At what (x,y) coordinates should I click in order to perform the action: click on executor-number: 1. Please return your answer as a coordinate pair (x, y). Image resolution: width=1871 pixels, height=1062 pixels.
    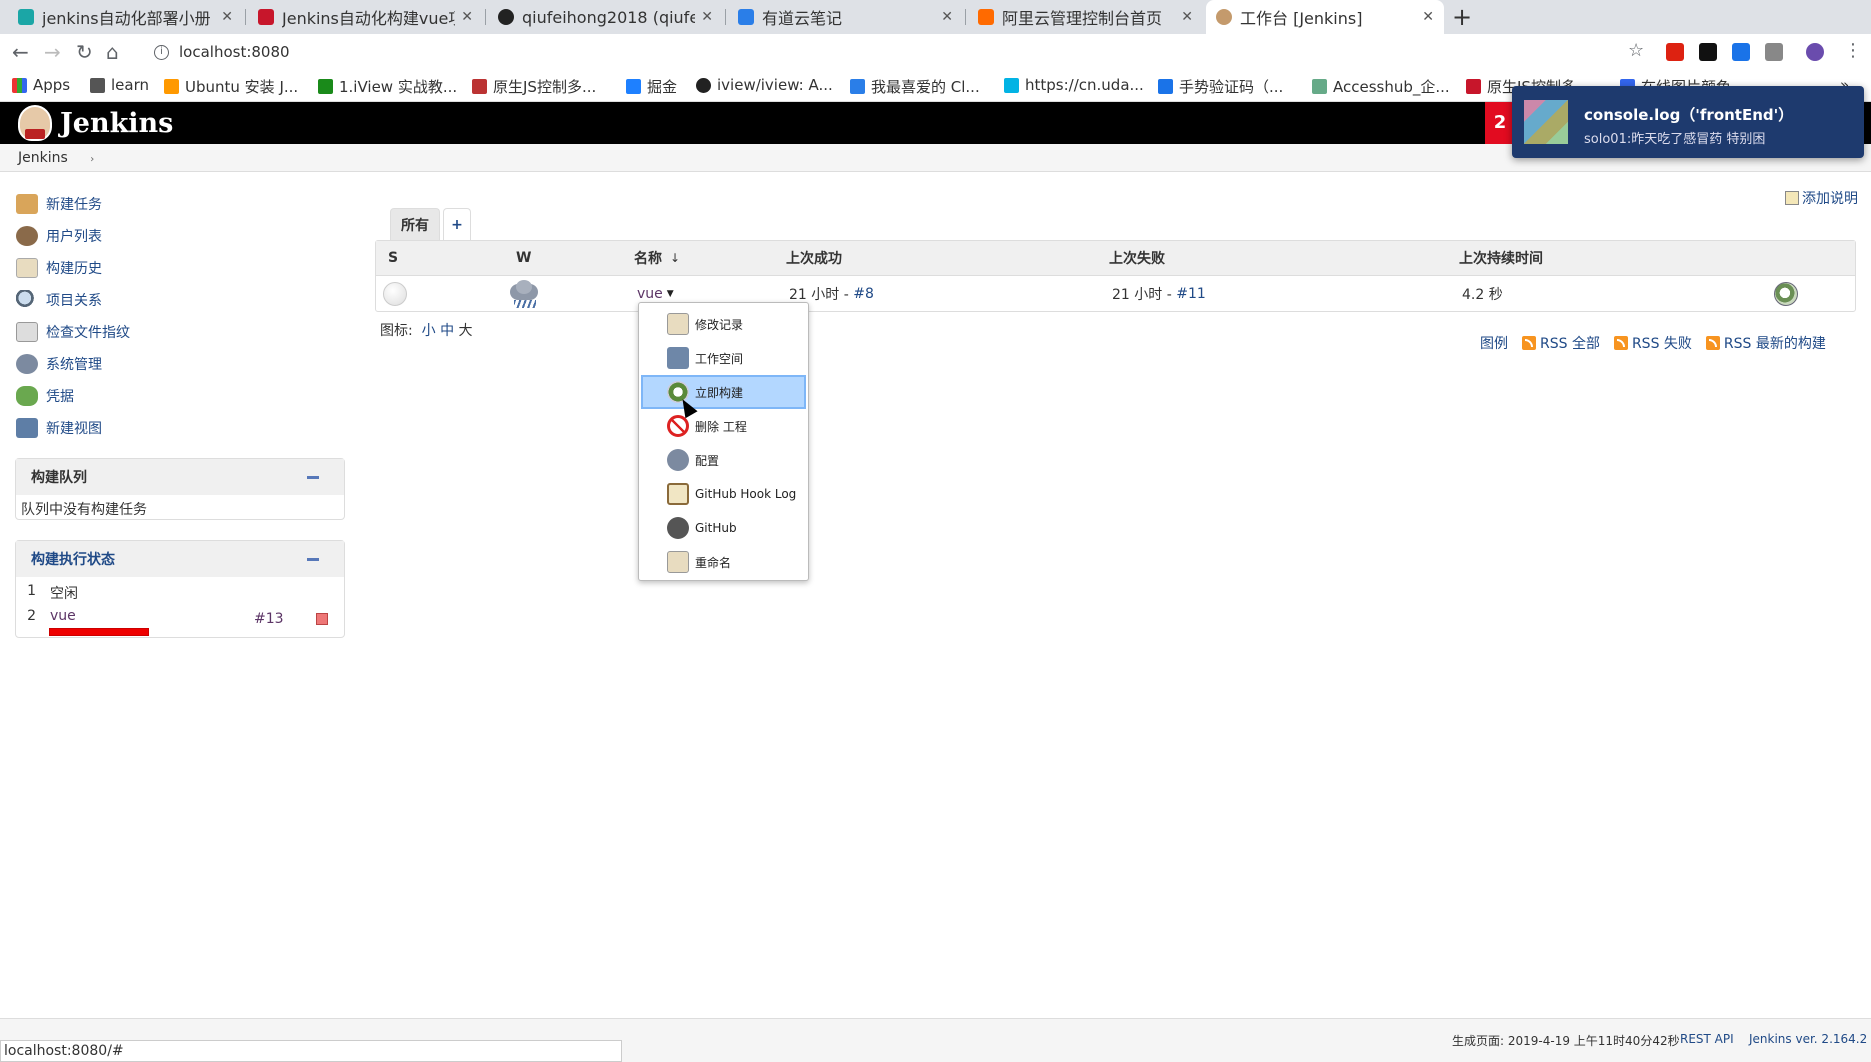
    Looking at the image, I should click on (31, 591).